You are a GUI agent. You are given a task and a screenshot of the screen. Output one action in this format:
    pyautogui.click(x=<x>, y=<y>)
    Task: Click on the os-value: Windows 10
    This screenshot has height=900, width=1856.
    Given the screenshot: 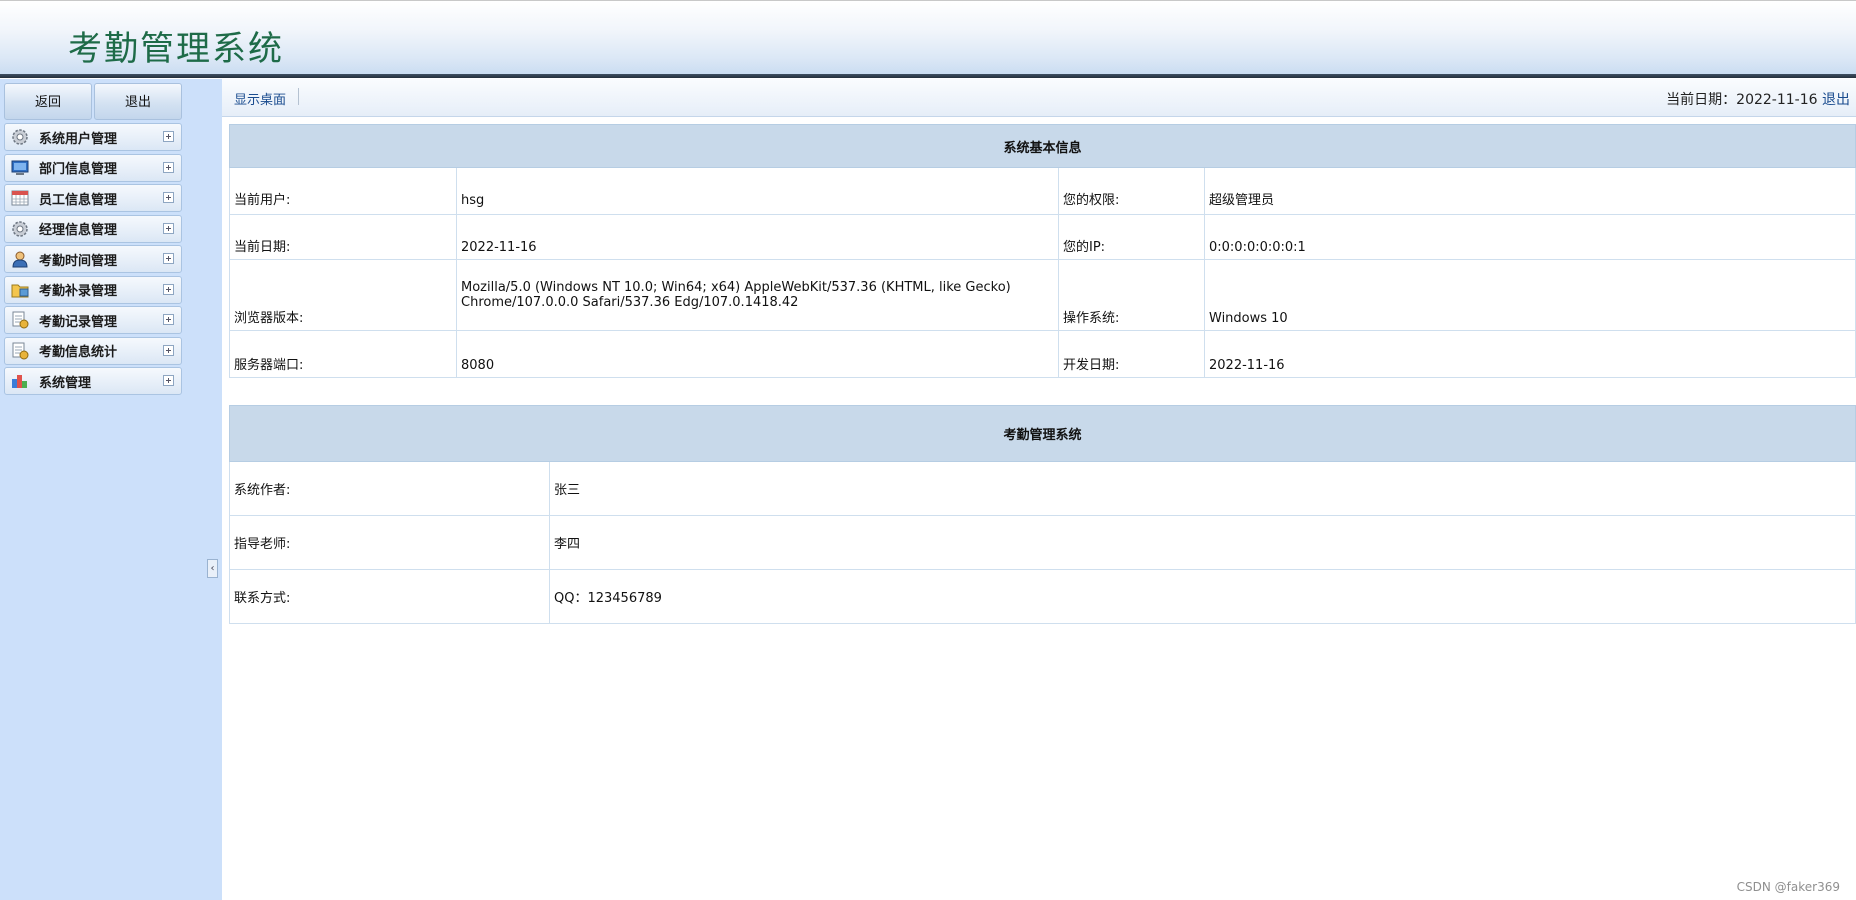 What is the action you would take?
    pyautogui.click(x=1530, y=295)
    